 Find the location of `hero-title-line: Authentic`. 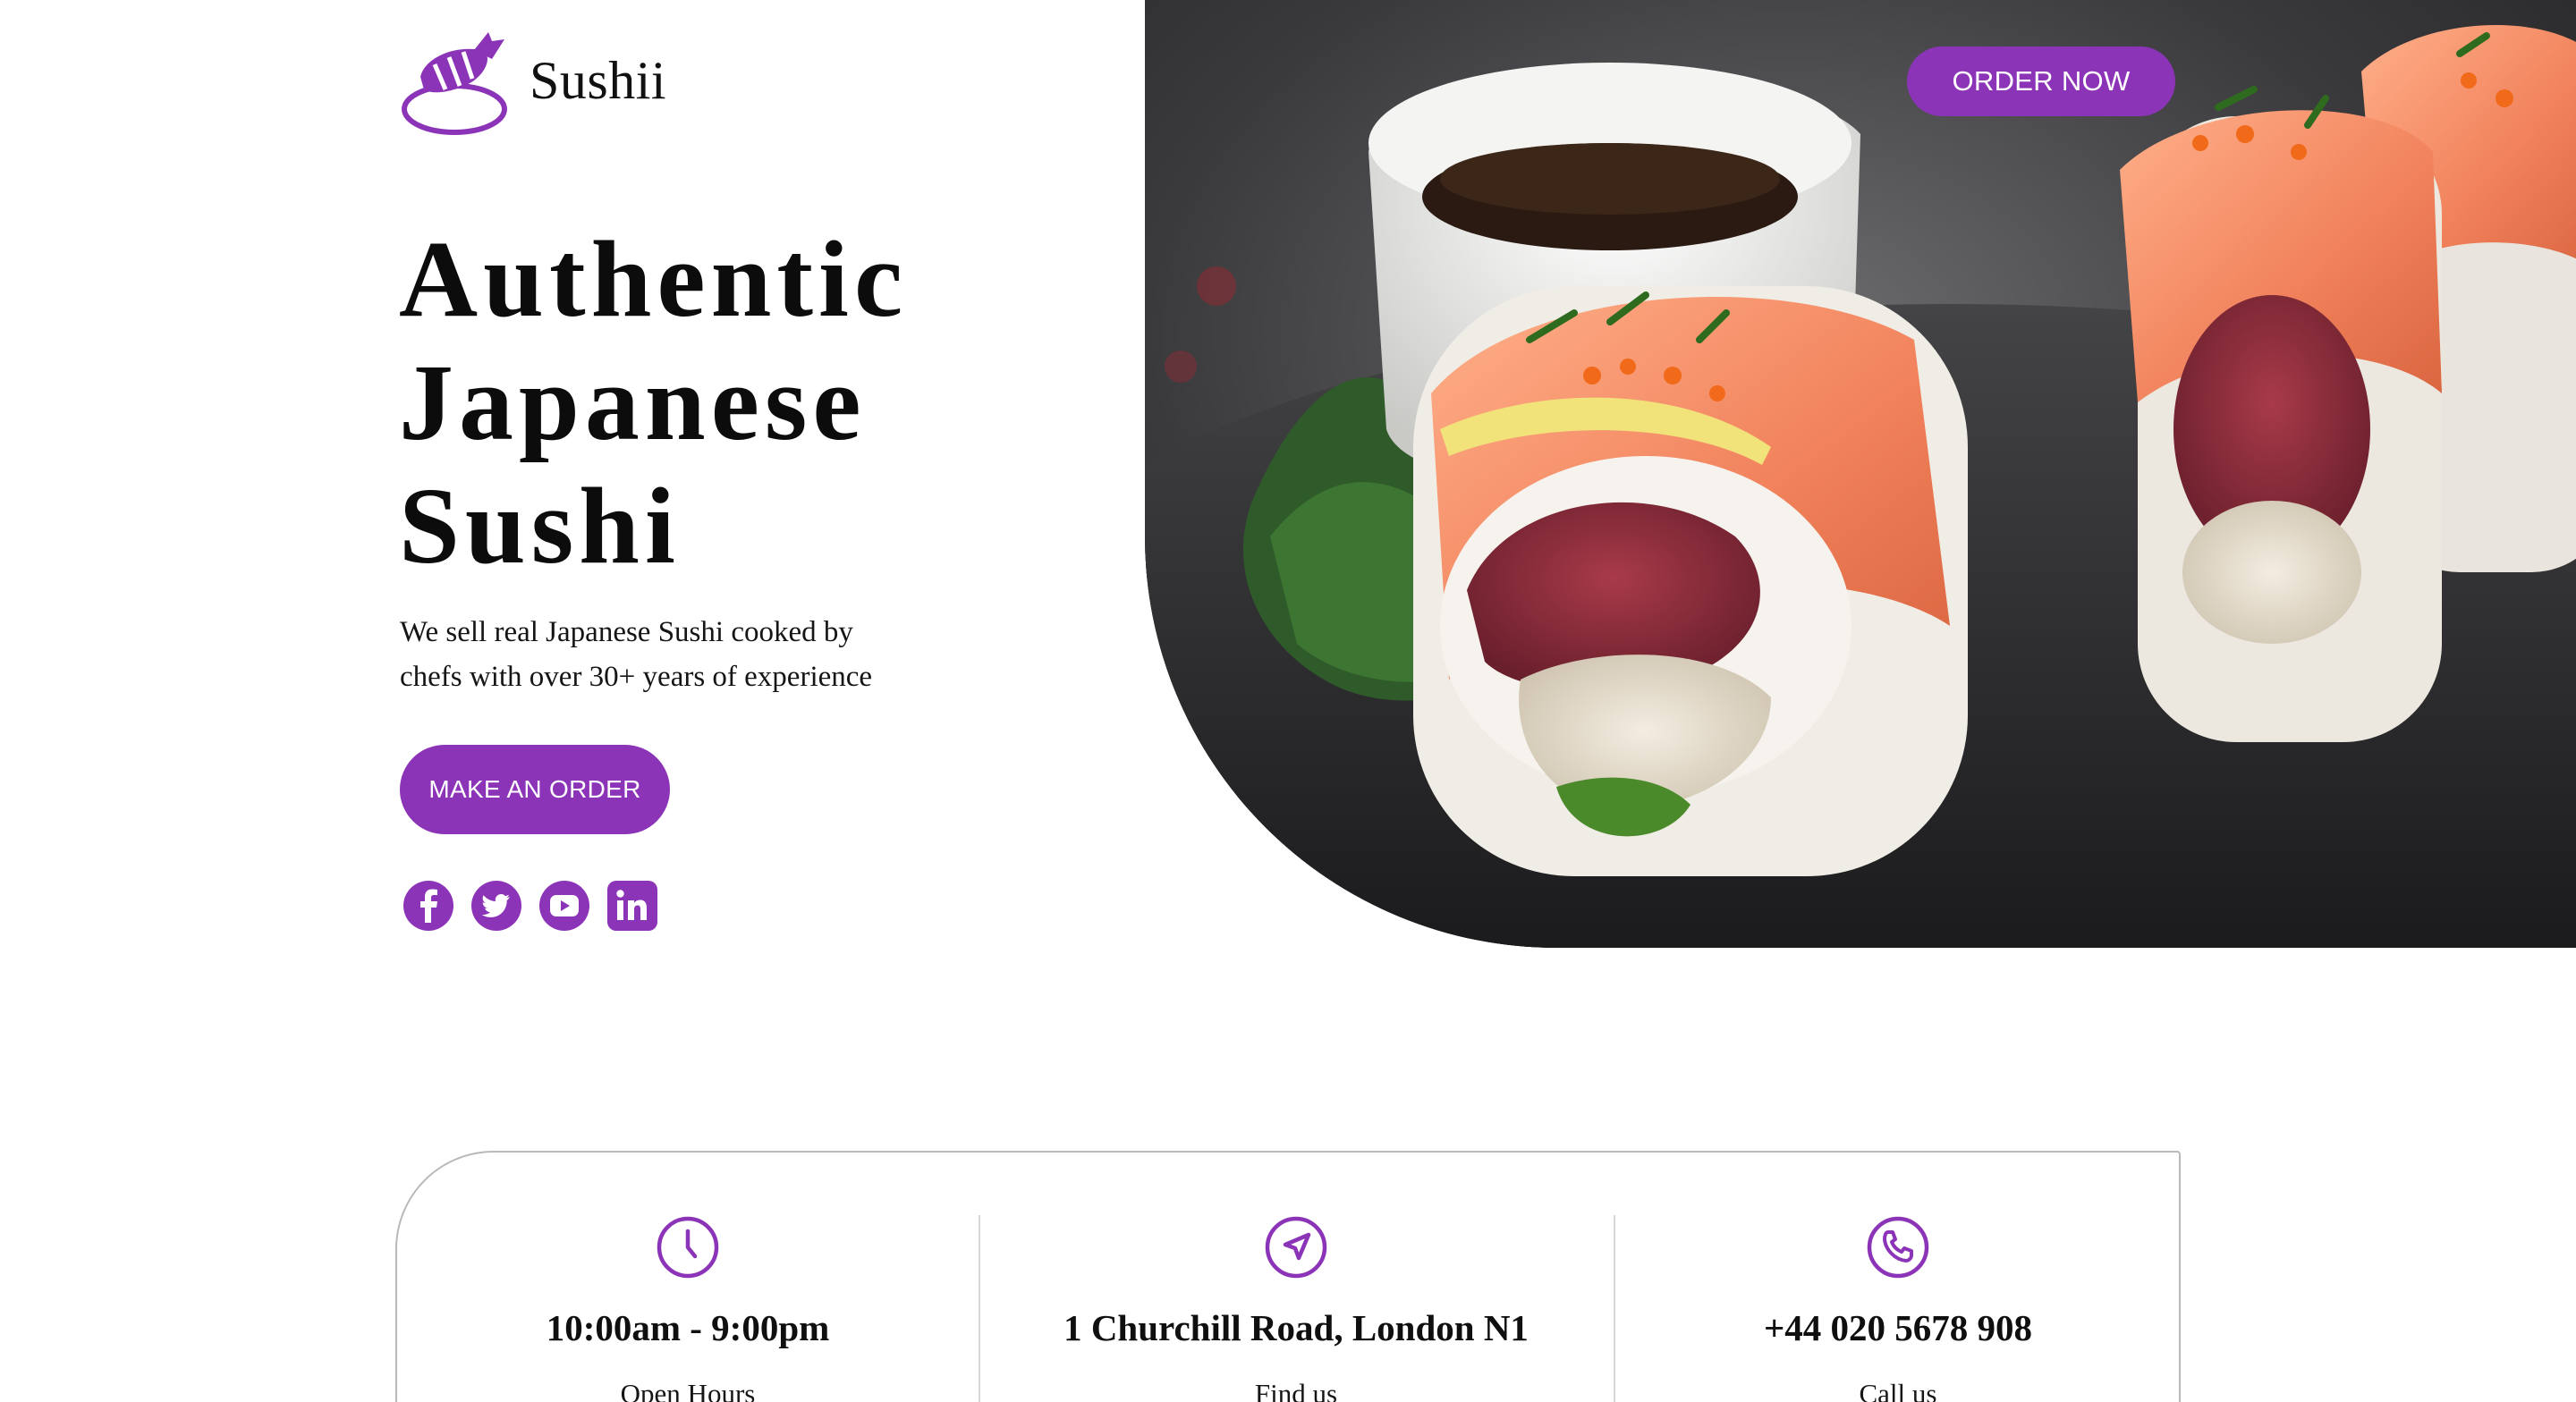

hero-title-line: Authentic is located at coordinates (654, 279).